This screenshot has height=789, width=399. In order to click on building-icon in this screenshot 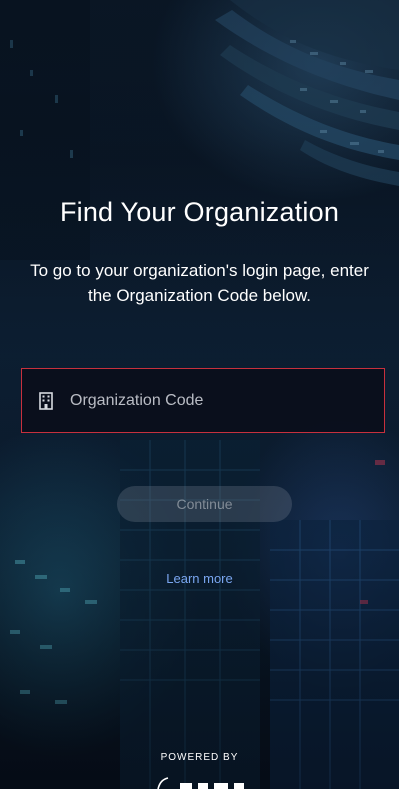, I will do `click(46, 401)`.